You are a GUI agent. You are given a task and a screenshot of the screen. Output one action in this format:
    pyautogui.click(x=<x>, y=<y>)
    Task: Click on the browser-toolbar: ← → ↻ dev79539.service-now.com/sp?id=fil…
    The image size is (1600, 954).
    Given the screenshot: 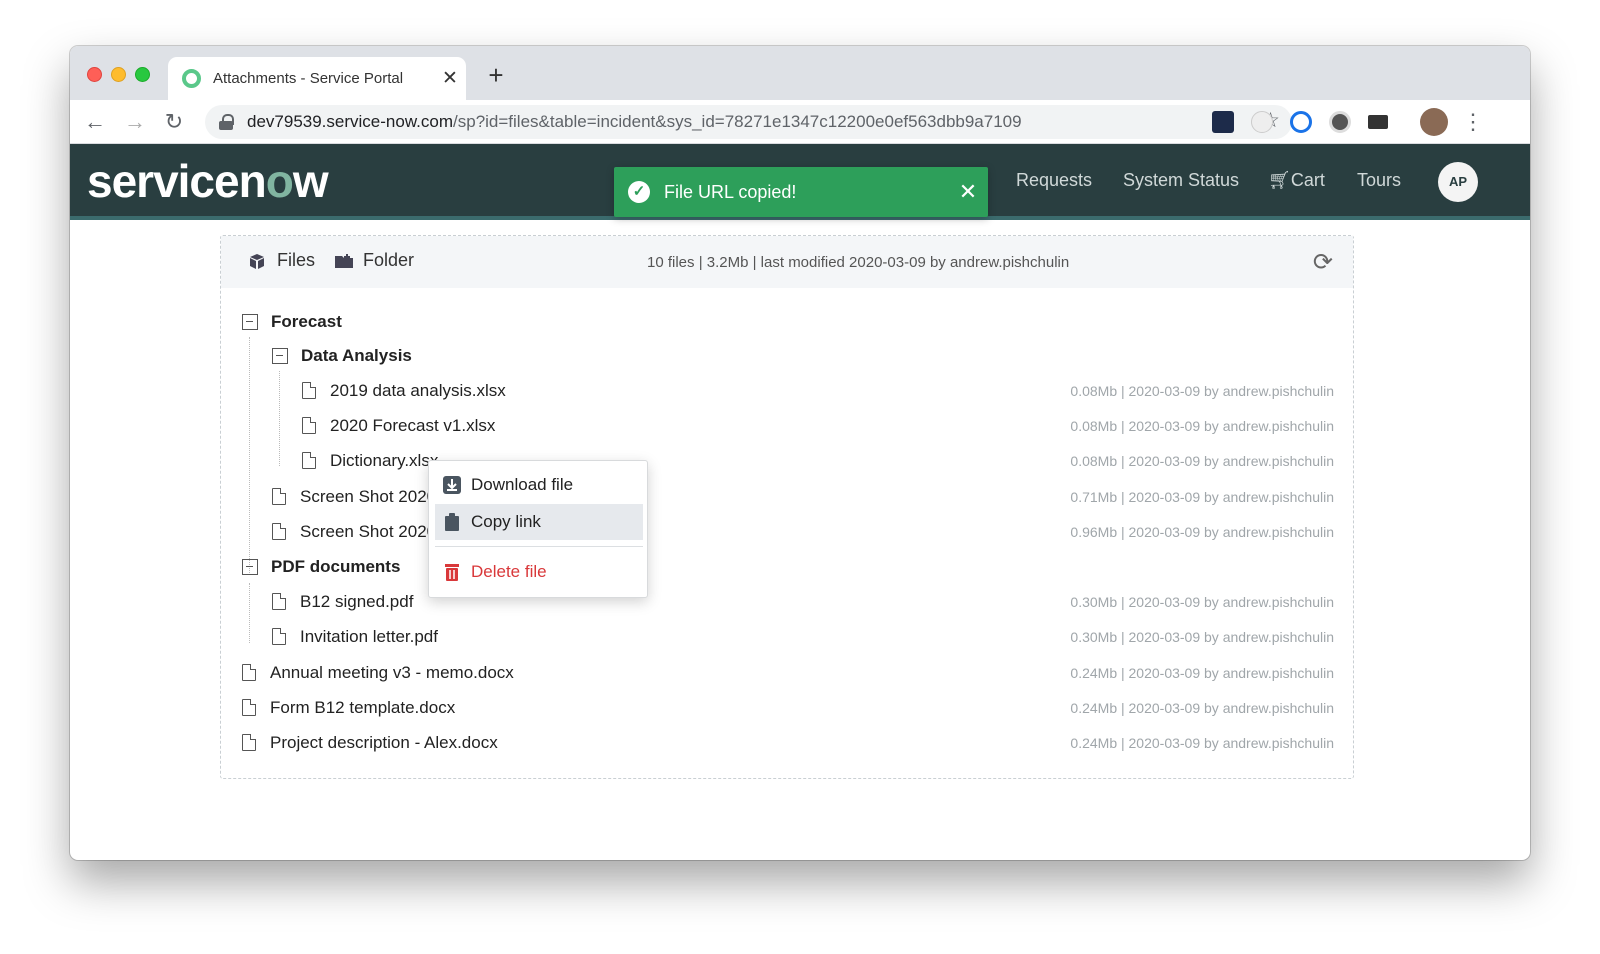 What is the action you would take?
    pyautogui.click(x=800, y=122)
    